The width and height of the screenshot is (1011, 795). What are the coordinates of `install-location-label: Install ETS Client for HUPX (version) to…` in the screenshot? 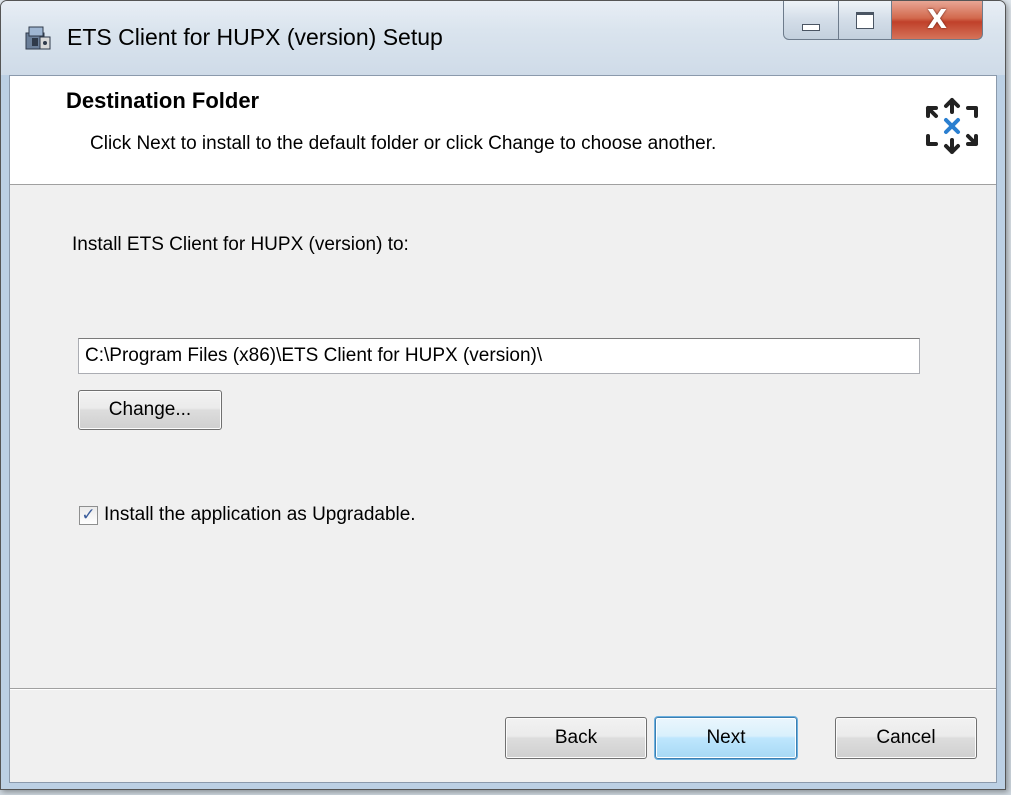 It's located at (240, 244).